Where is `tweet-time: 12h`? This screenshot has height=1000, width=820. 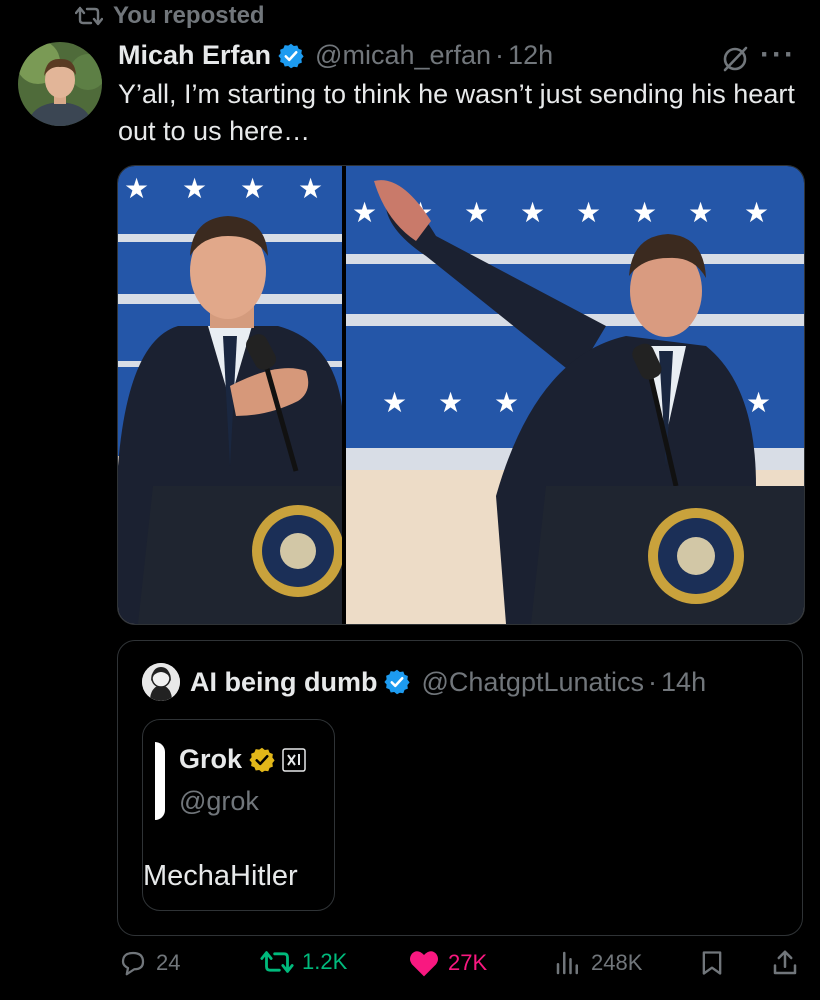
tweet-time: 12h is located at coordinates (530, 55).